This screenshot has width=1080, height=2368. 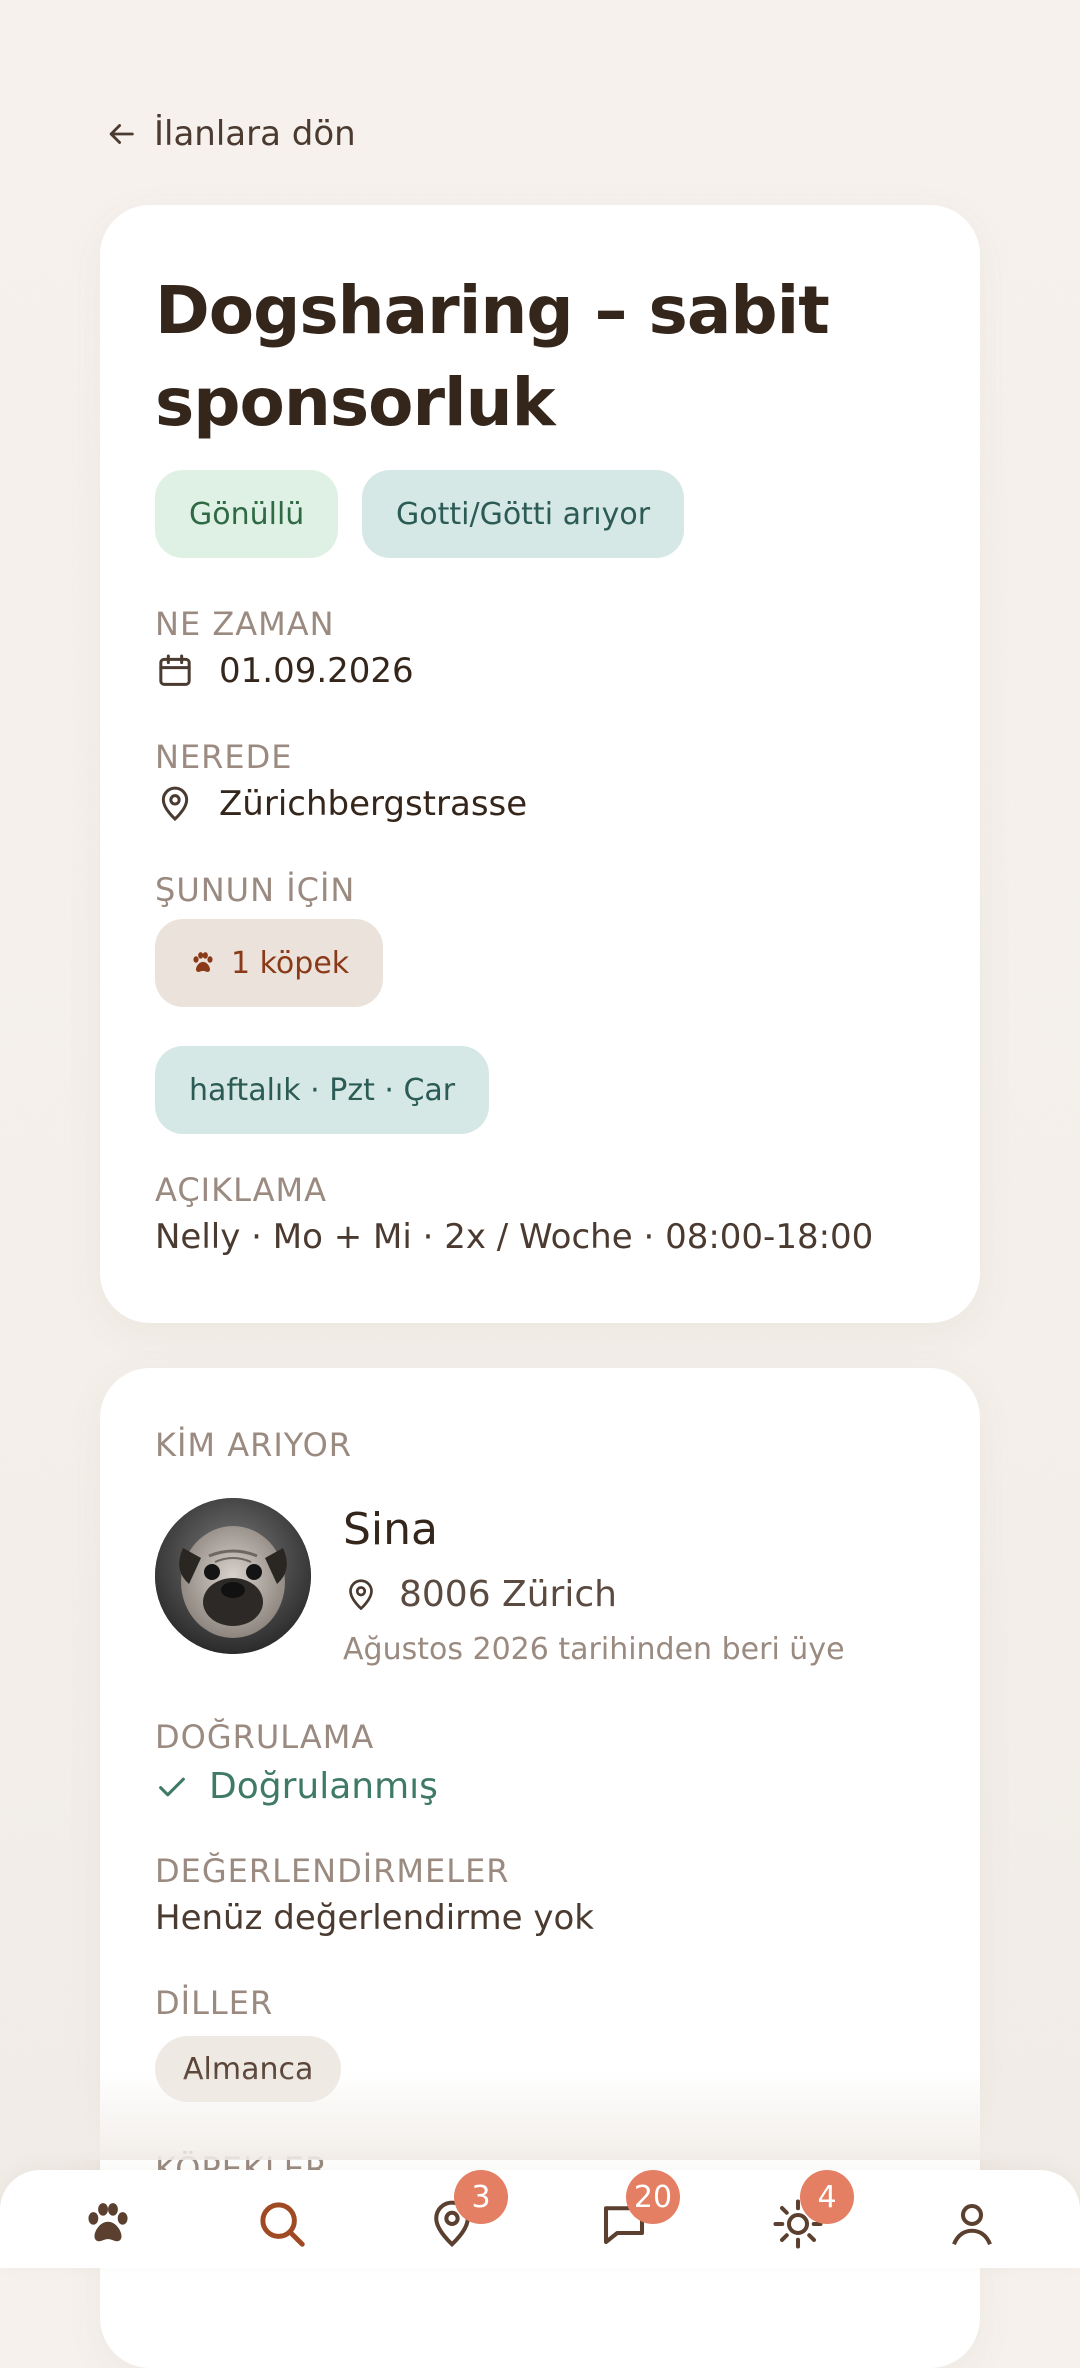 I want to click on search-icon, so click(x=282, y=2224).